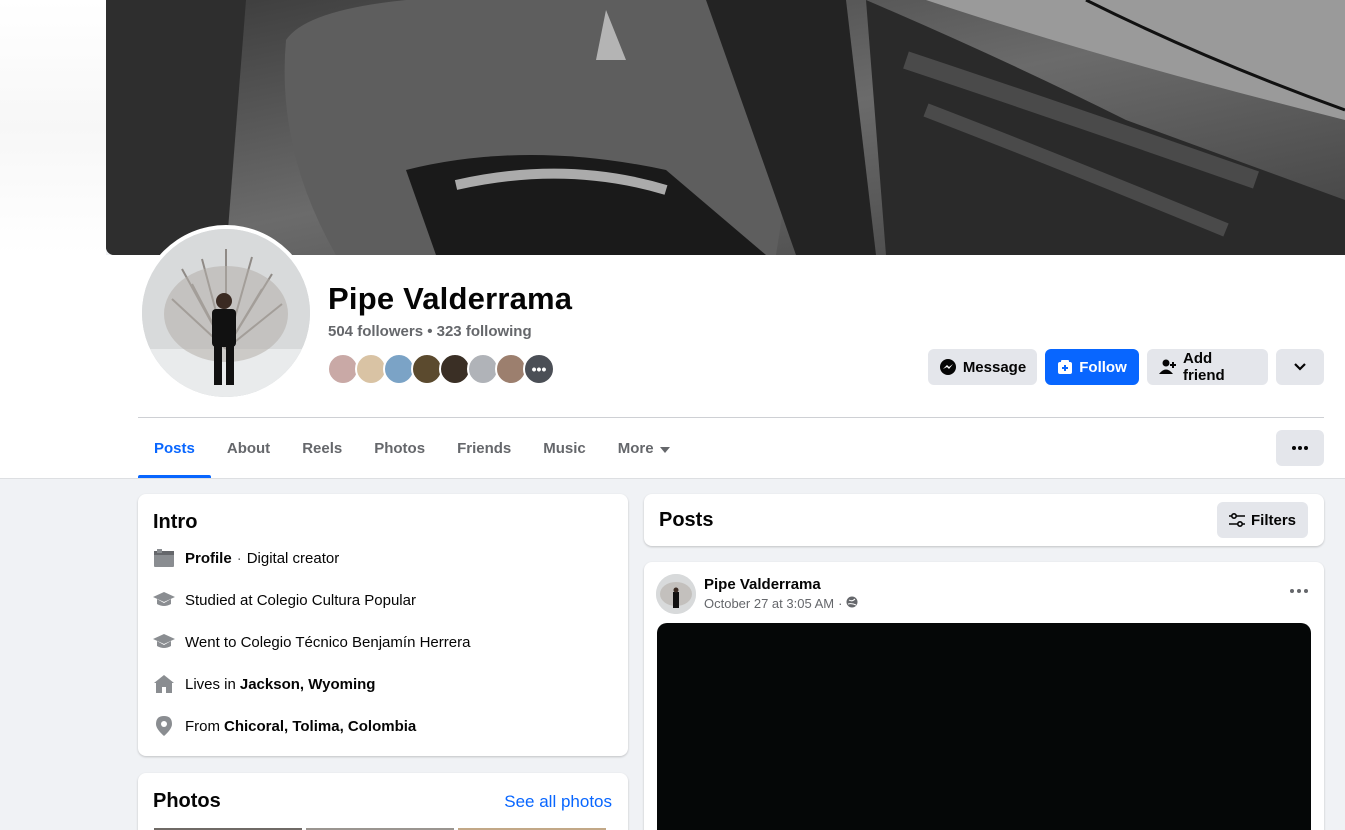 This screenshot has width=1345, height=830. I want to click on globe-icon, so click(852, 603).